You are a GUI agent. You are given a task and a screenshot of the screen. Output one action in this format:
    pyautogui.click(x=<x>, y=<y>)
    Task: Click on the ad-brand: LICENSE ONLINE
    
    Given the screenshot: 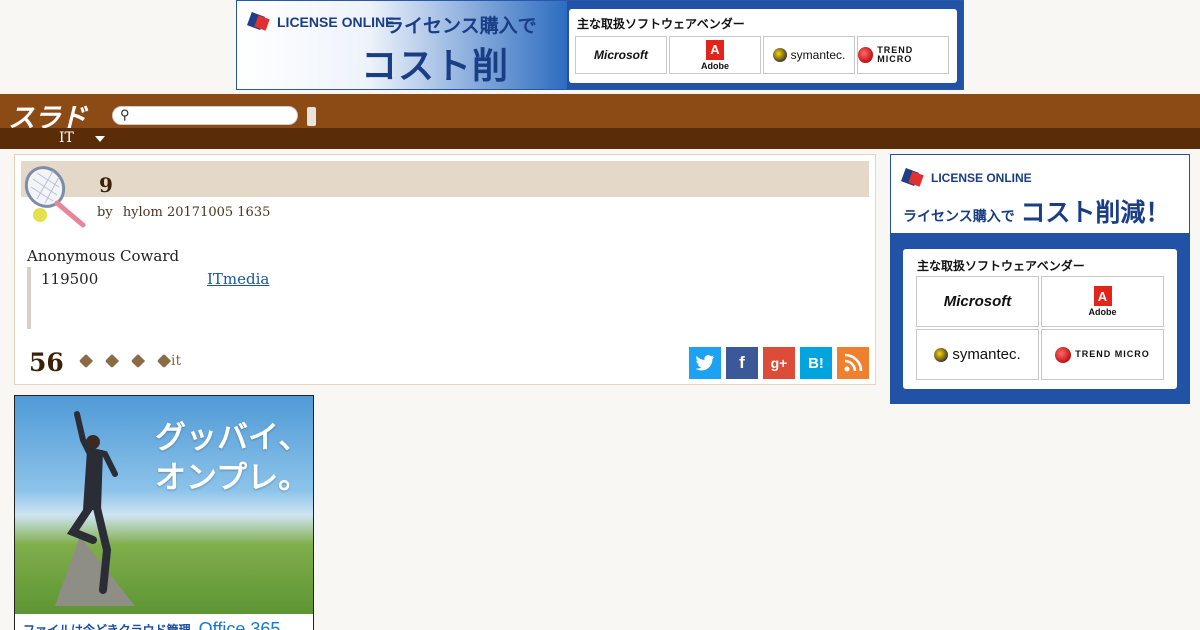 What is the action you would take?
    pyautogui.click(x=336, y=22)
    